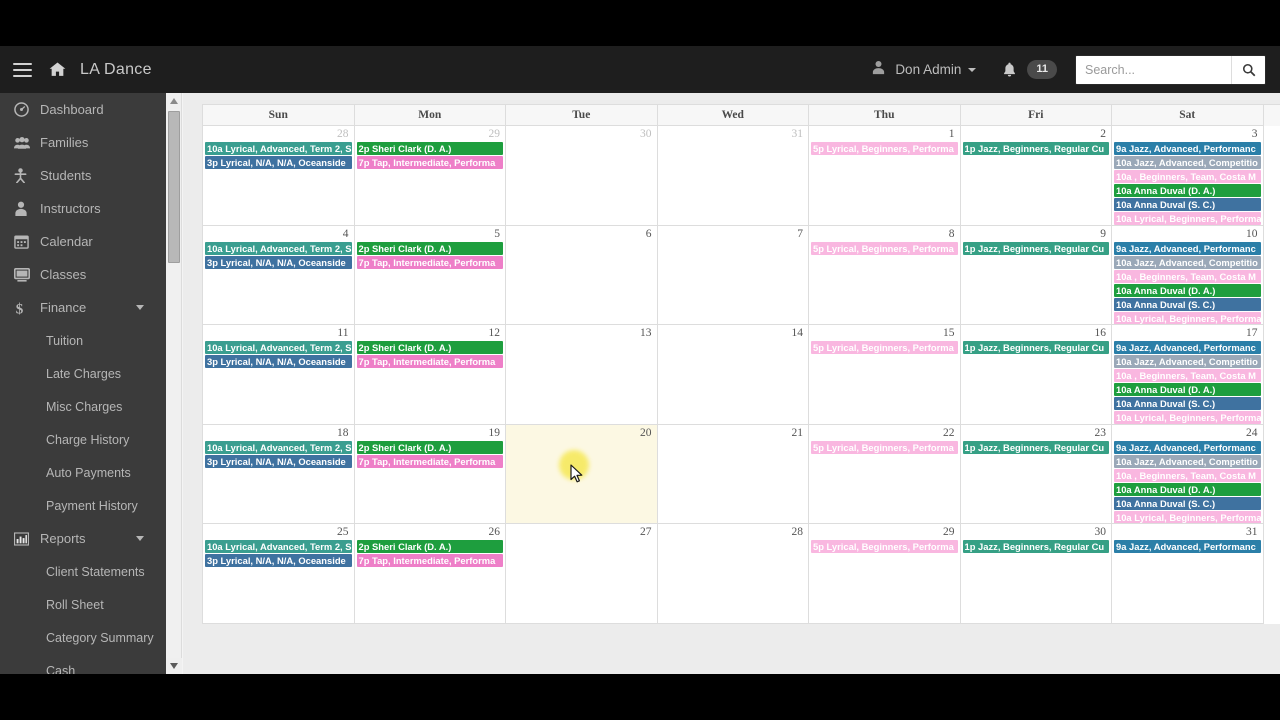 The image size is (1280, 720). Describe the element at coordinates (733, 275) in the screenshot. I see `calendar-day-cell: 7` at that location.